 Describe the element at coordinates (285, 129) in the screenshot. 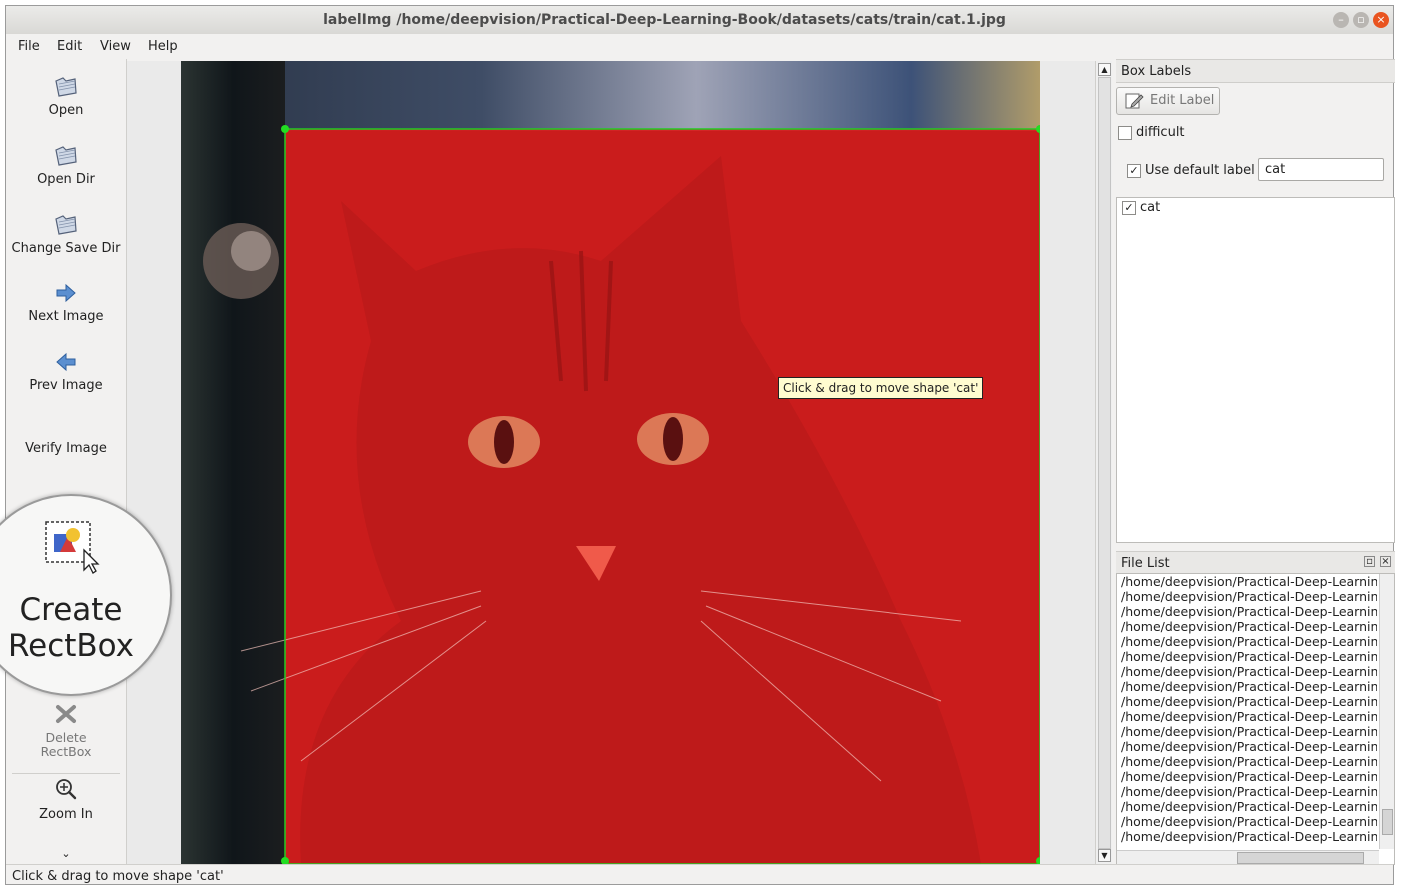

I see `box-handle-top-left` at that location.